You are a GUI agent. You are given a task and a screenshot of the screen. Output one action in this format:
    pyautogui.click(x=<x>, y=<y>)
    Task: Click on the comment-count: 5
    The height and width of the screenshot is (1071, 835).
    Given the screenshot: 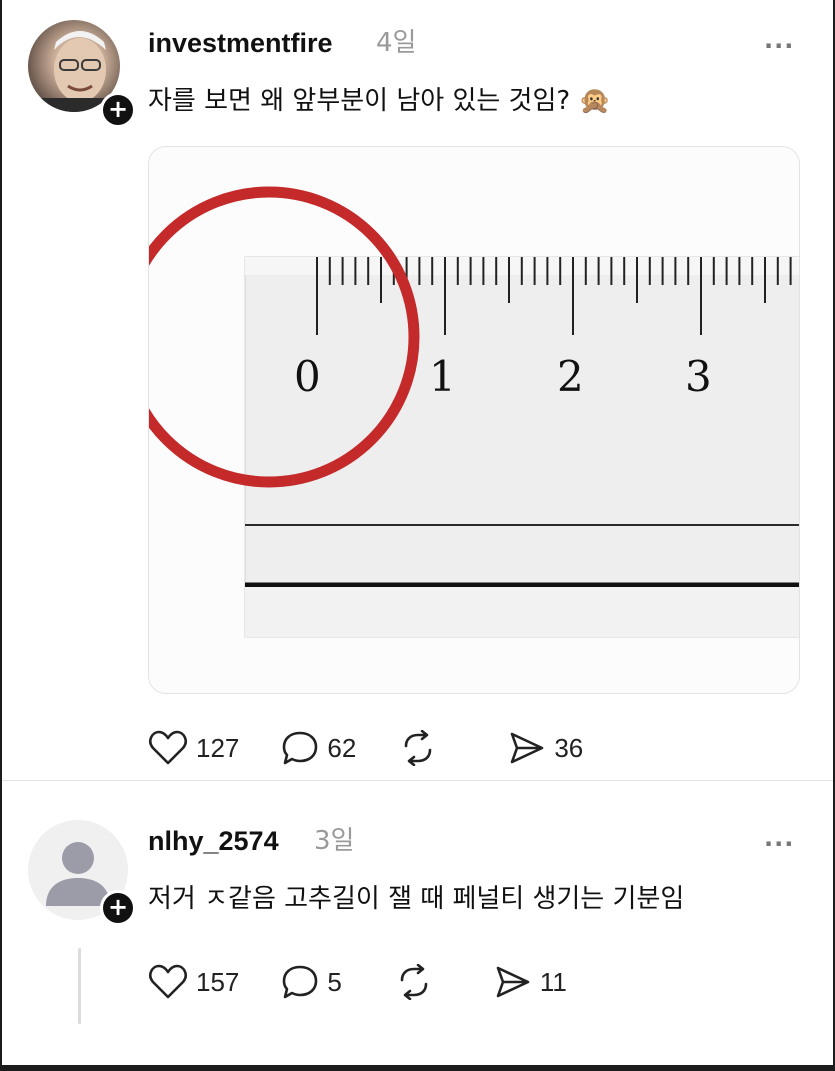 What is the action you would take?
    pyautogui.click(x=334, y=982)
    